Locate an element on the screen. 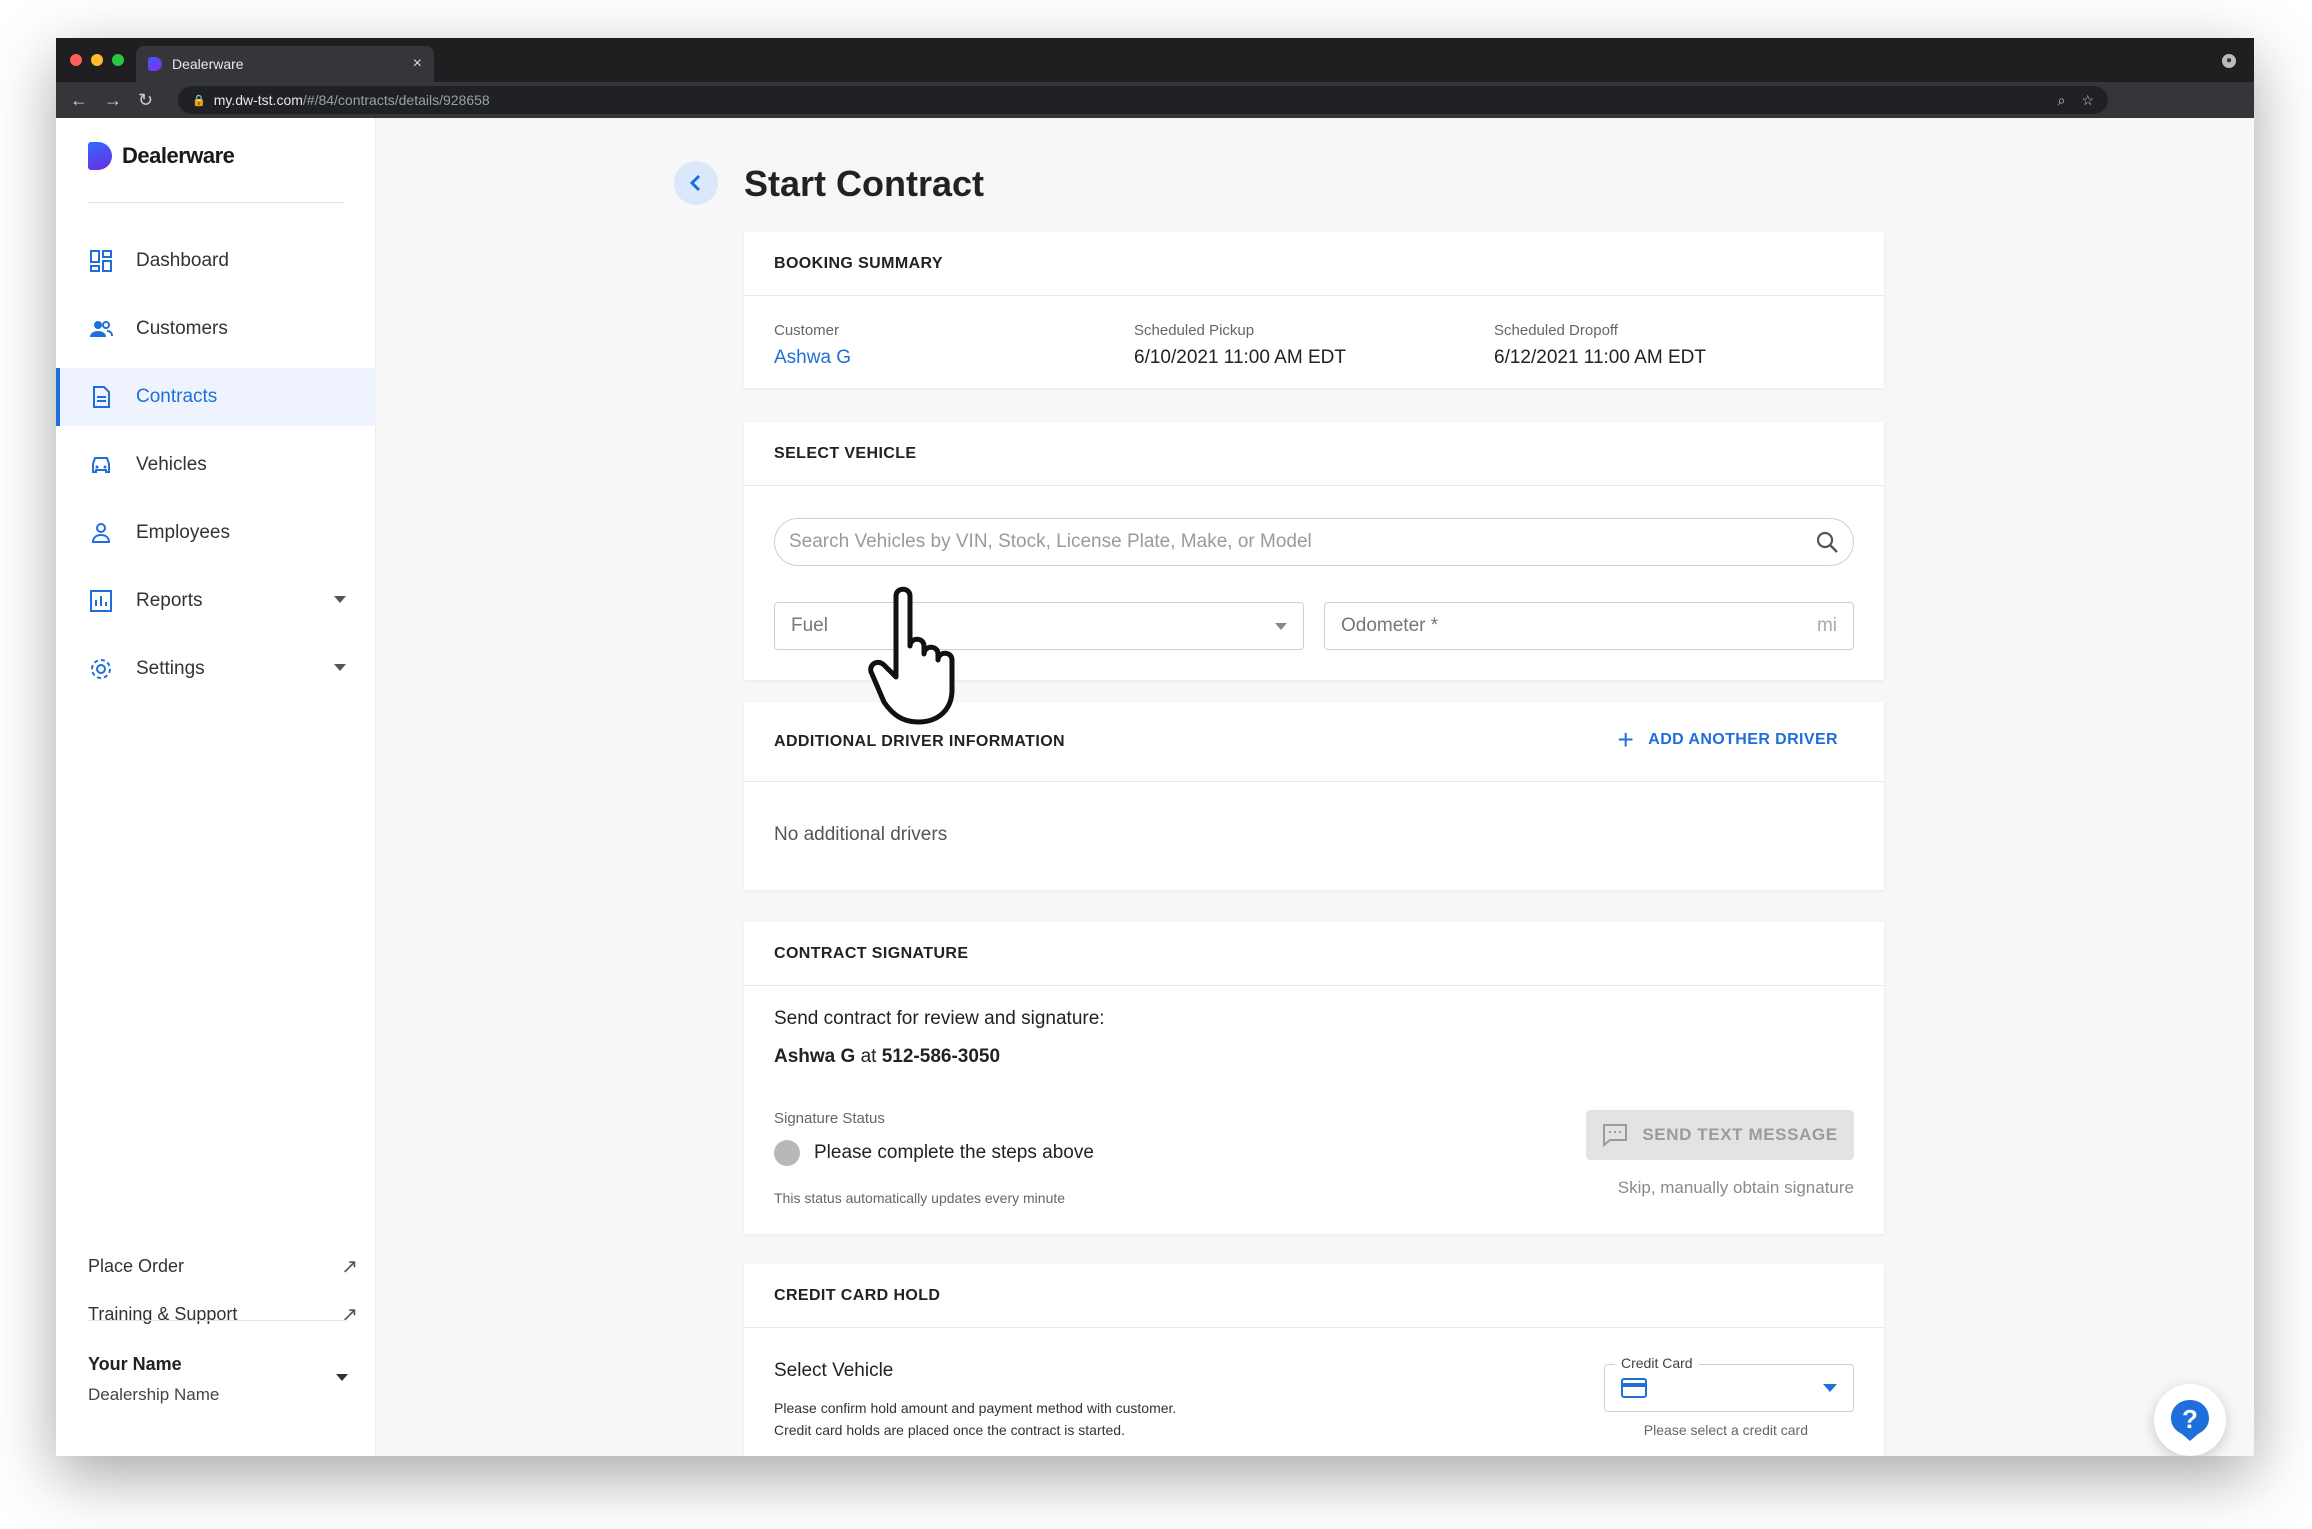 The height and width of the screenshot is (1529, 2312). window-controls is located at coordinates (97, 60).